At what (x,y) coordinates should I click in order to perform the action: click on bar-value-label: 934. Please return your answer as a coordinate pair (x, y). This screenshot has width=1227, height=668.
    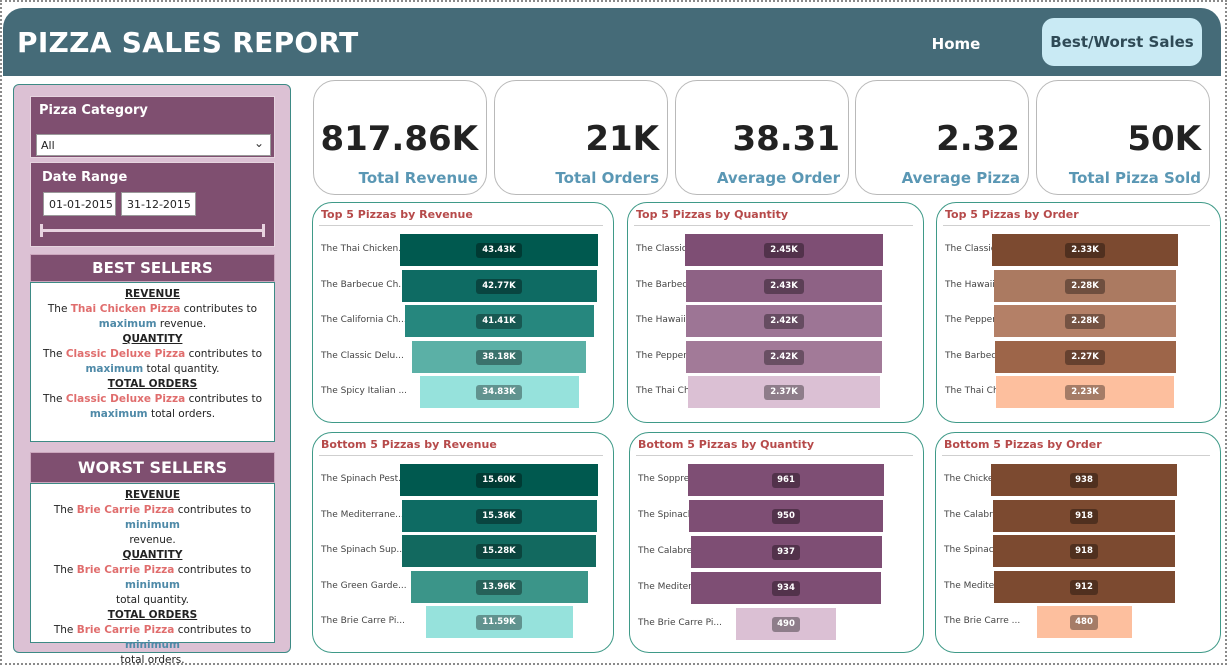
    Looking at the image, I should click on (786, 588).